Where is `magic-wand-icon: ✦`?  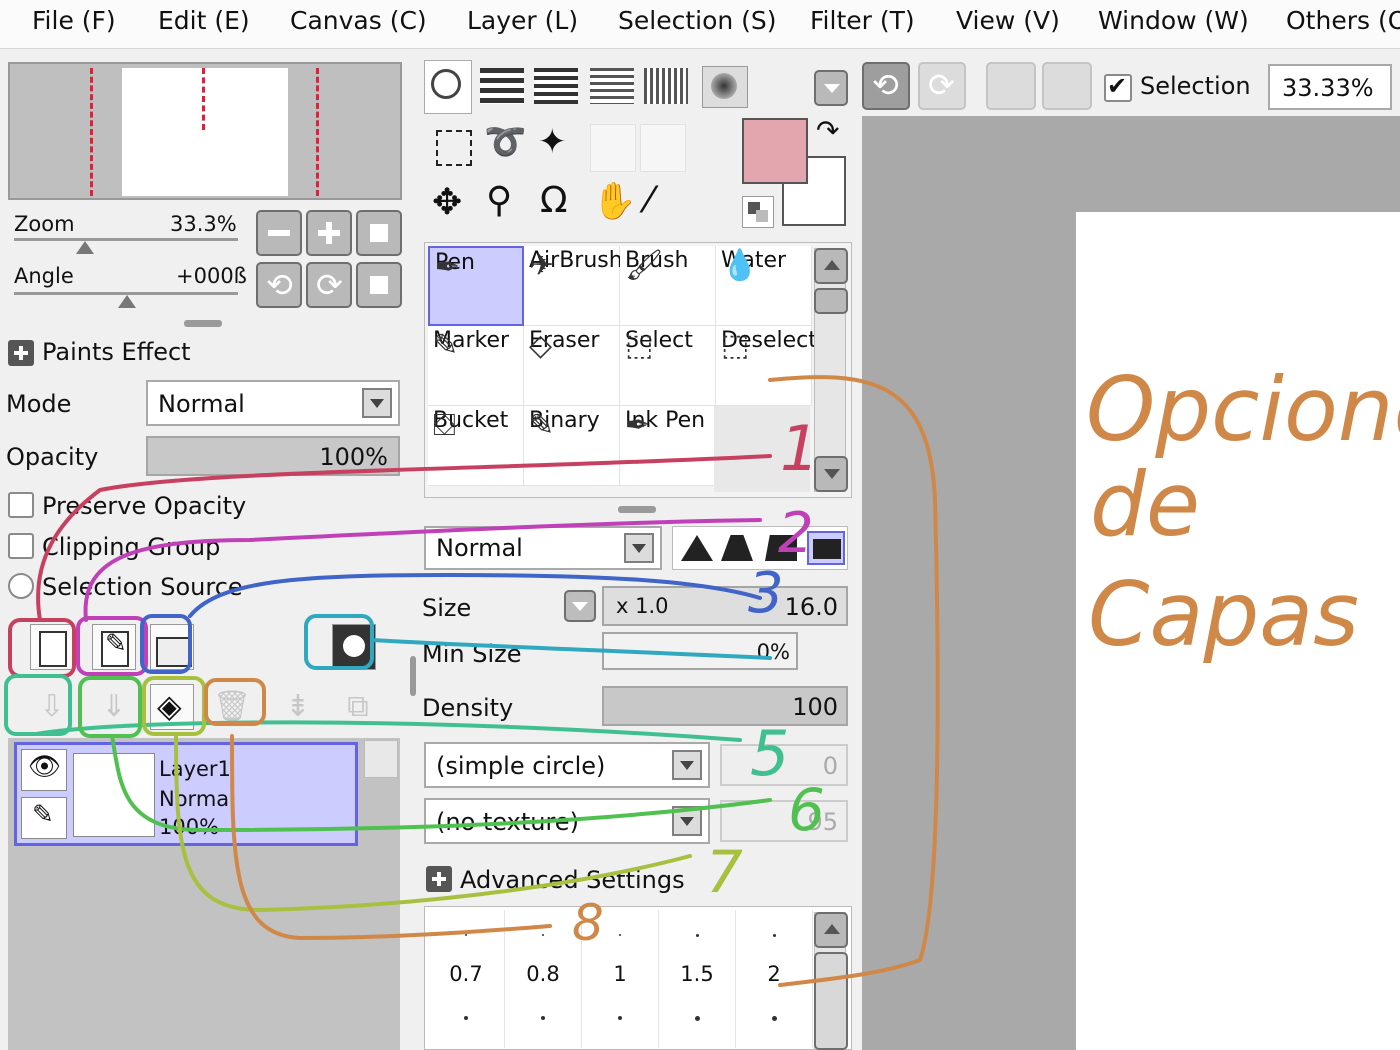 magic-wand-icon: ✦ is located at coordinates (552, 142).